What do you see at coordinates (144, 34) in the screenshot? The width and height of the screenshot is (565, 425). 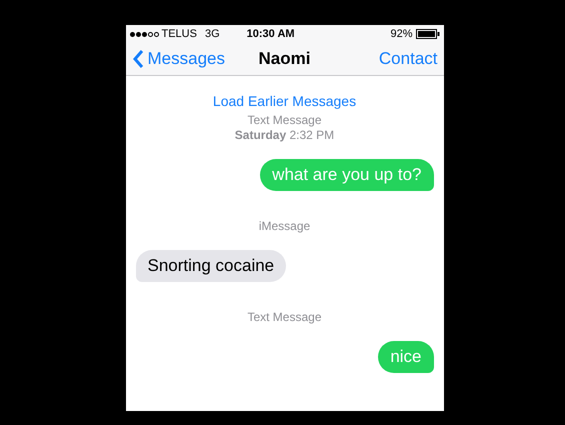 I see `signal-icon` at bounding box center [144, 34].